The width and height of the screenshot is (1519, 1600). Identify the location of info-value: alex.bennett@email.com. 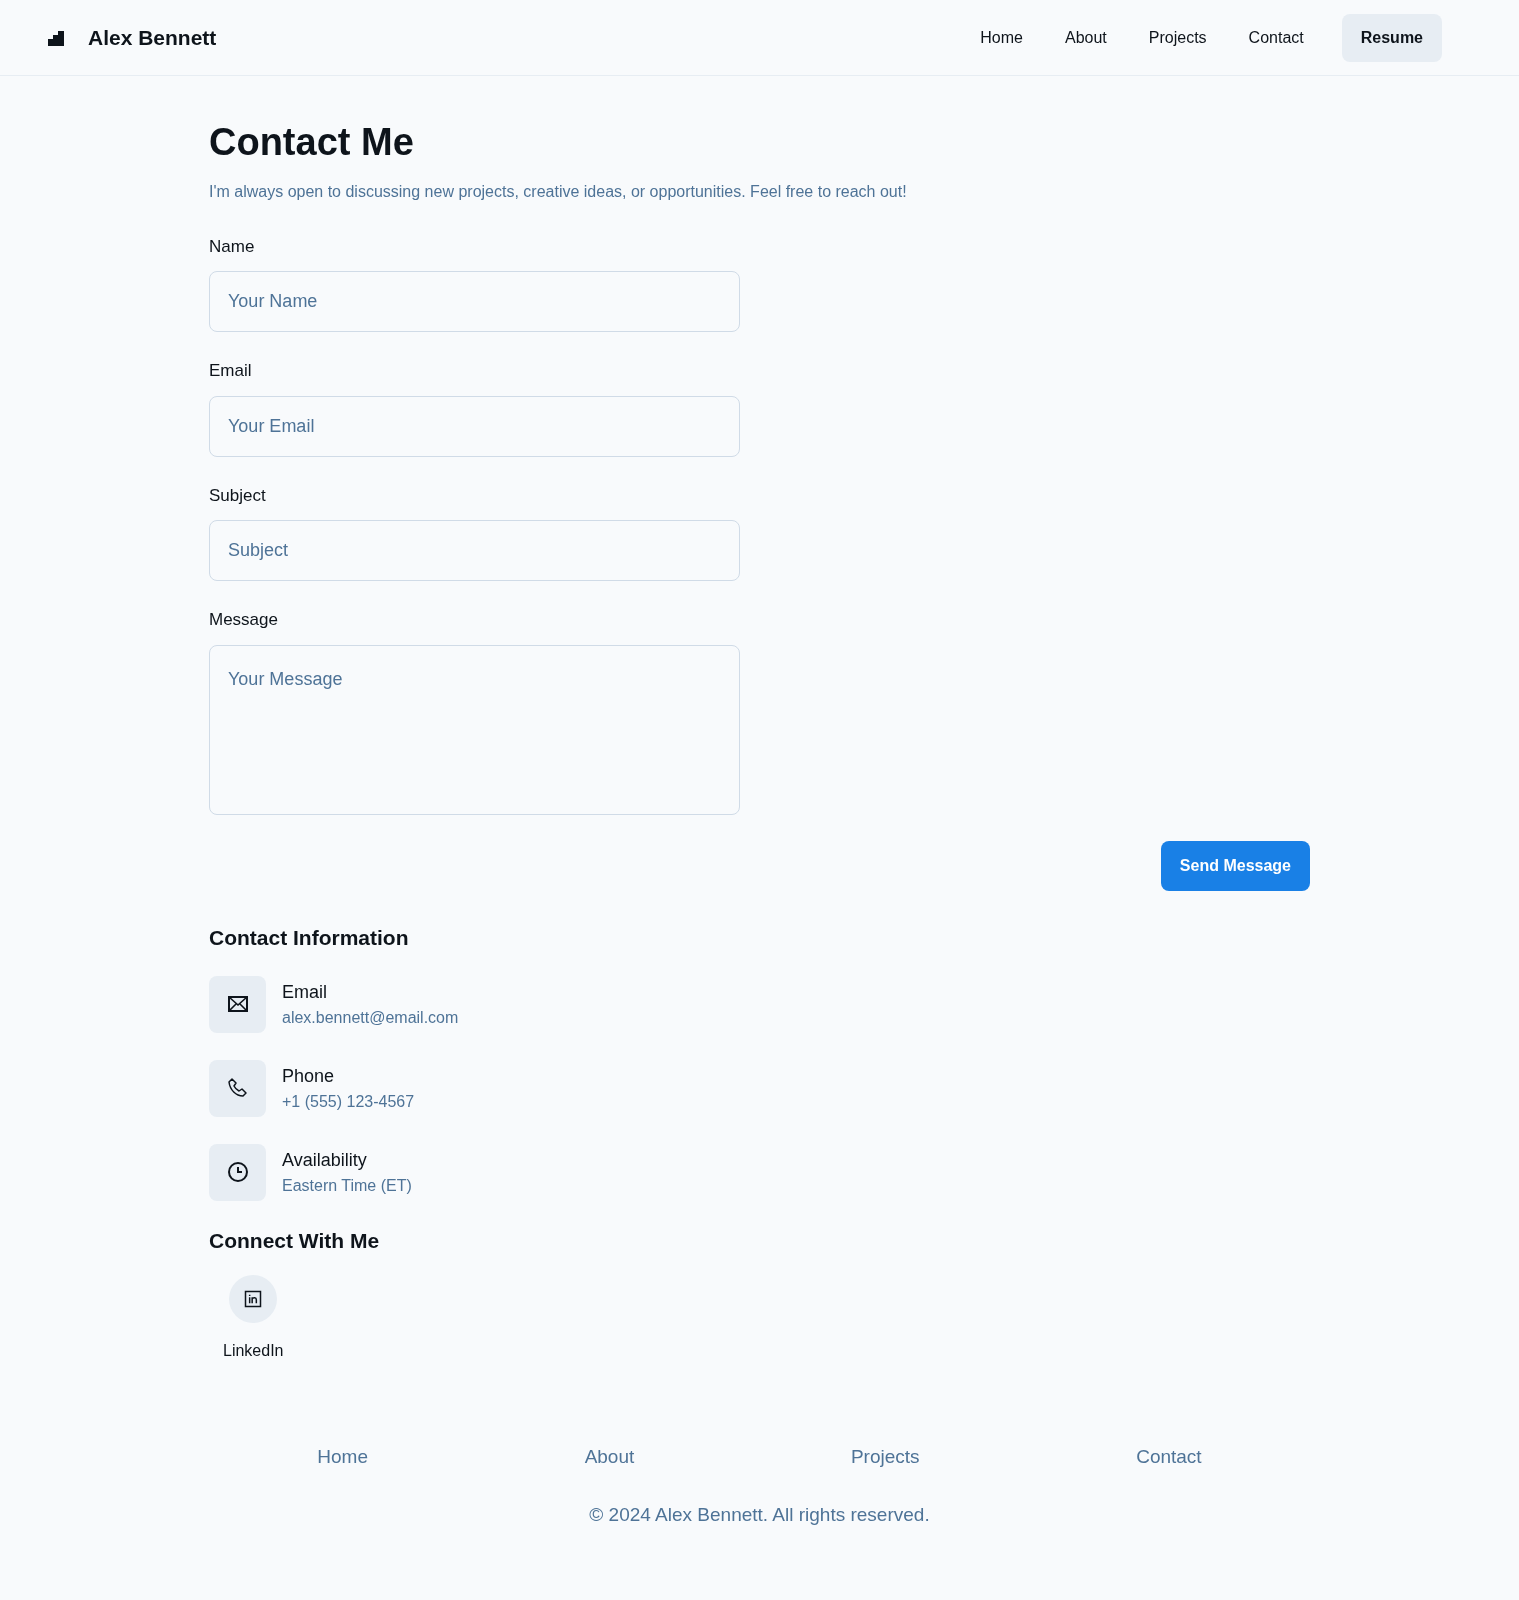
(370, 1017).